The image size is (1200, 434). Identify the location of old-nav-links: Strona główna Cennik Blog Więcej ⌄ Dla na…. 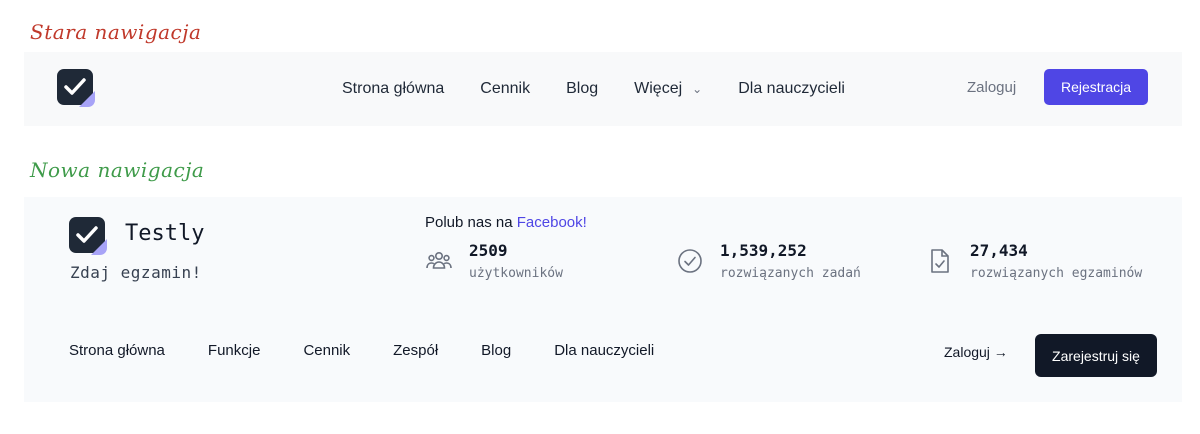
(611, 89).